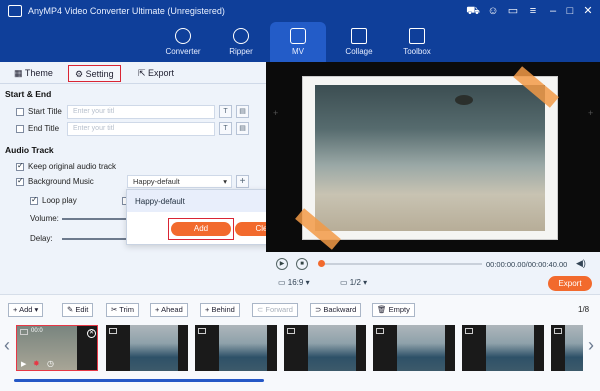  I want to click on clip-thumbnail: 00:0 ✕ ▶ ✸ ◷, so click(57, 348).